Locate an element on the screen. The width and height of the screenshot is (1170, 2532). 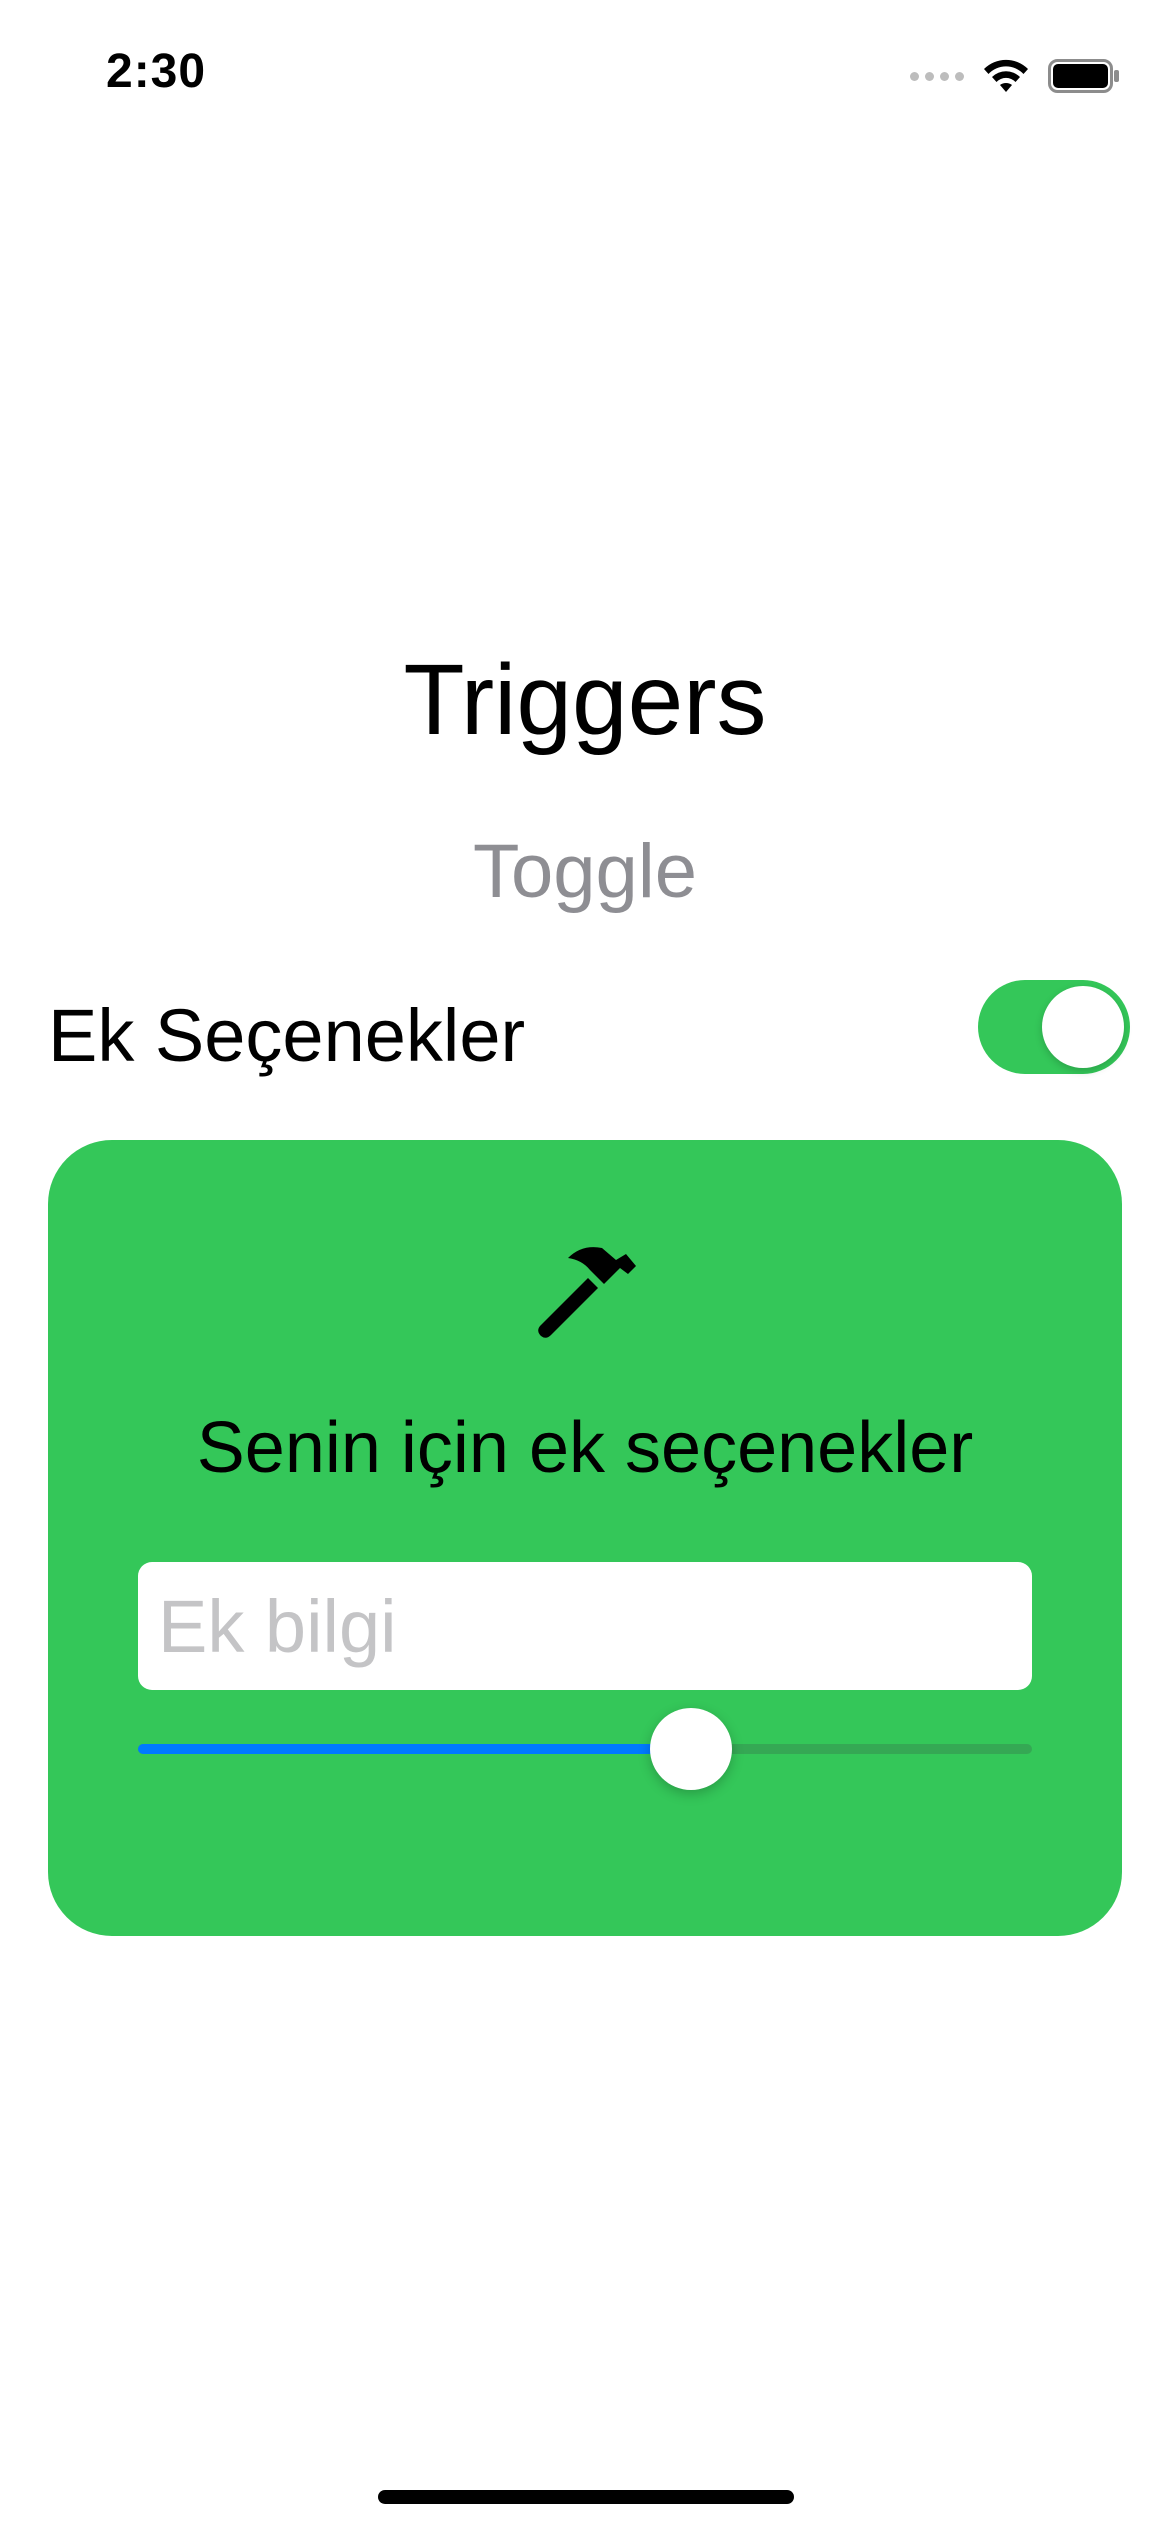
hammer-icon is located at coordinates (587, 1292).